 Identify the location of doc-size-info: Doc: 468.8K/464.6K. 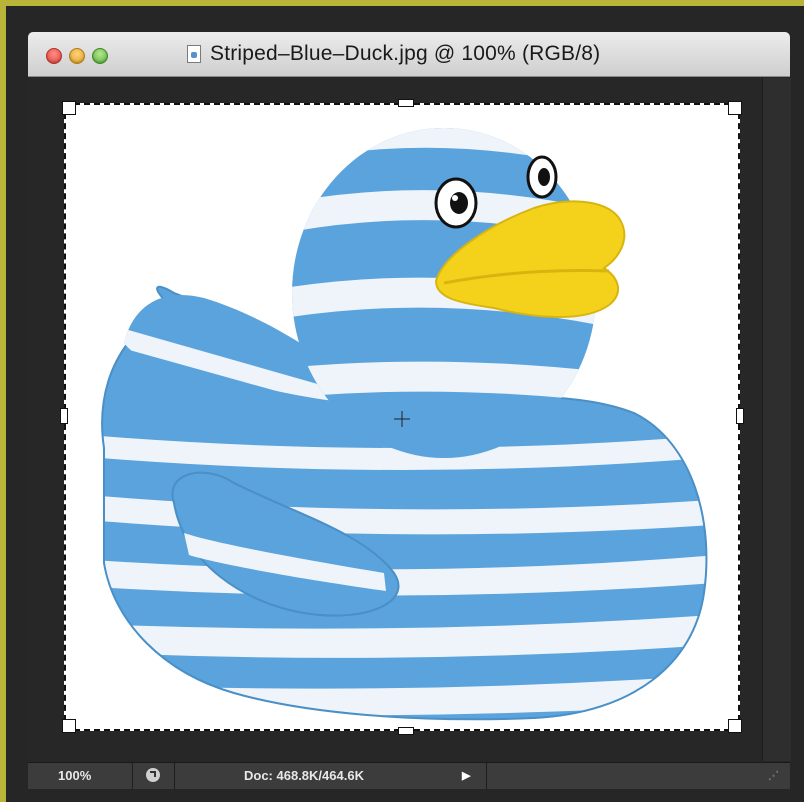
(304, 775).